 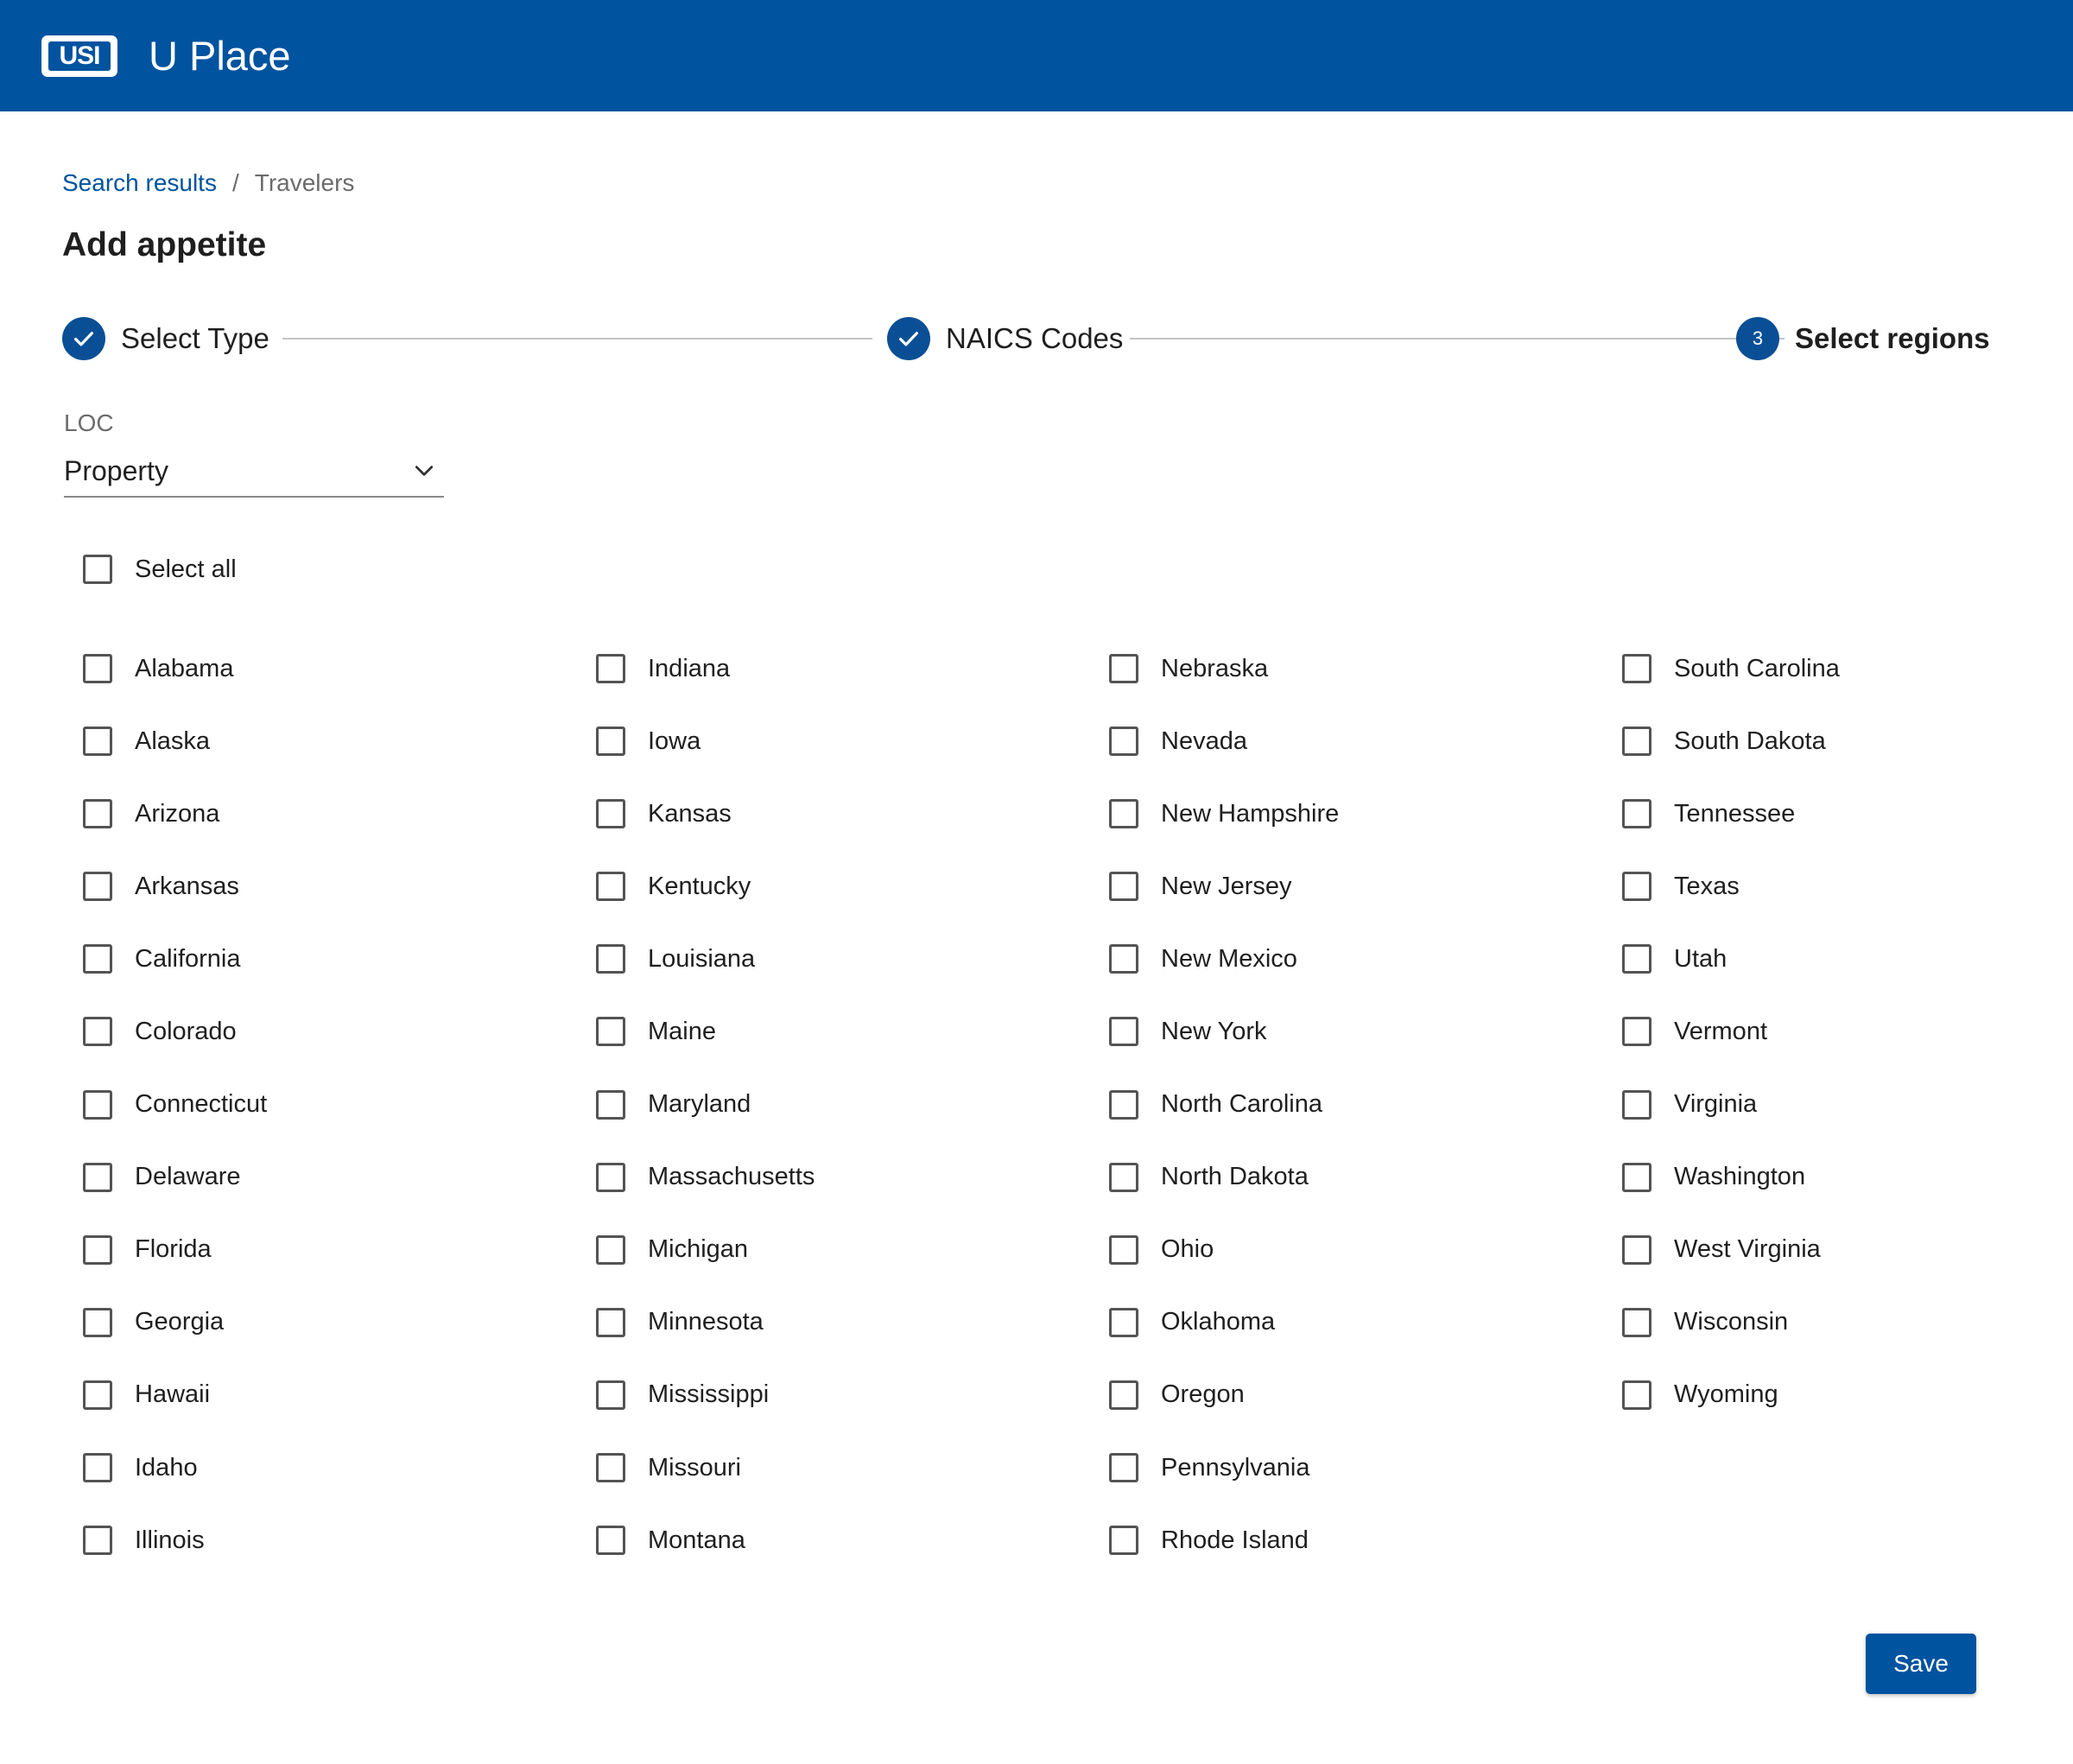 I want to click on state-checkbox-utah: Utah, so click(x=1828, y=959).